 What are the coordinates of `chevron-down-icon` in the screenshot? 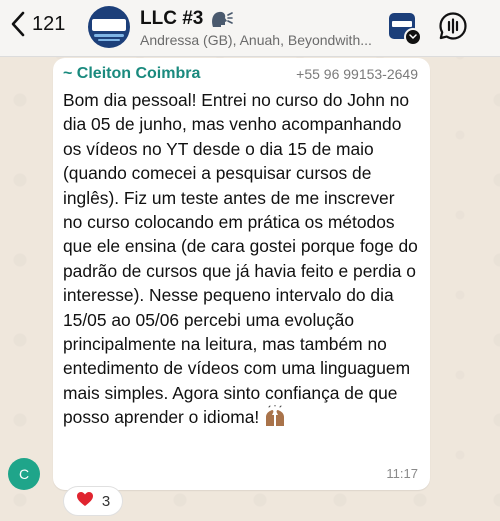 It's located at (413, 37).